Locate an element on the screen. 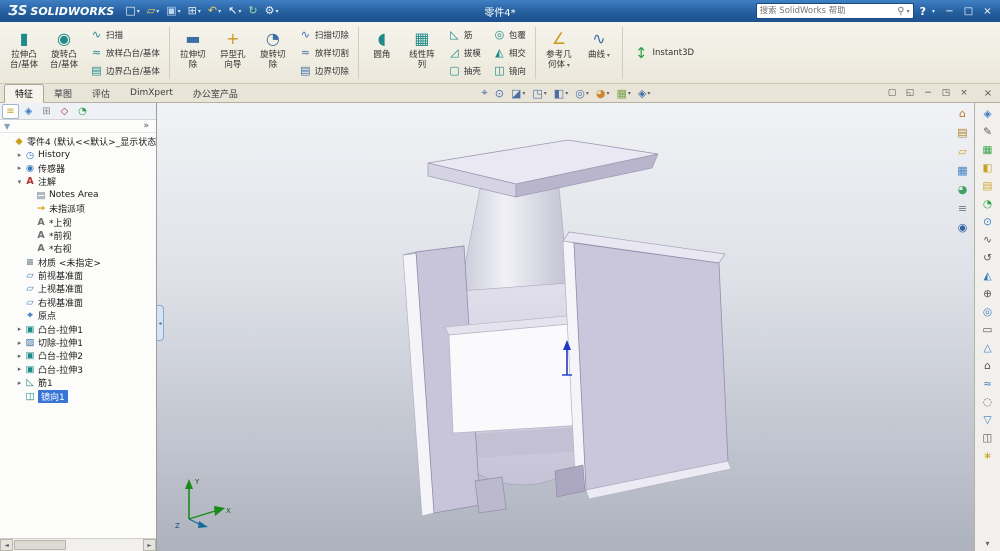  section-view-button: ◪ ▾ is located at coordinates (518, 93).